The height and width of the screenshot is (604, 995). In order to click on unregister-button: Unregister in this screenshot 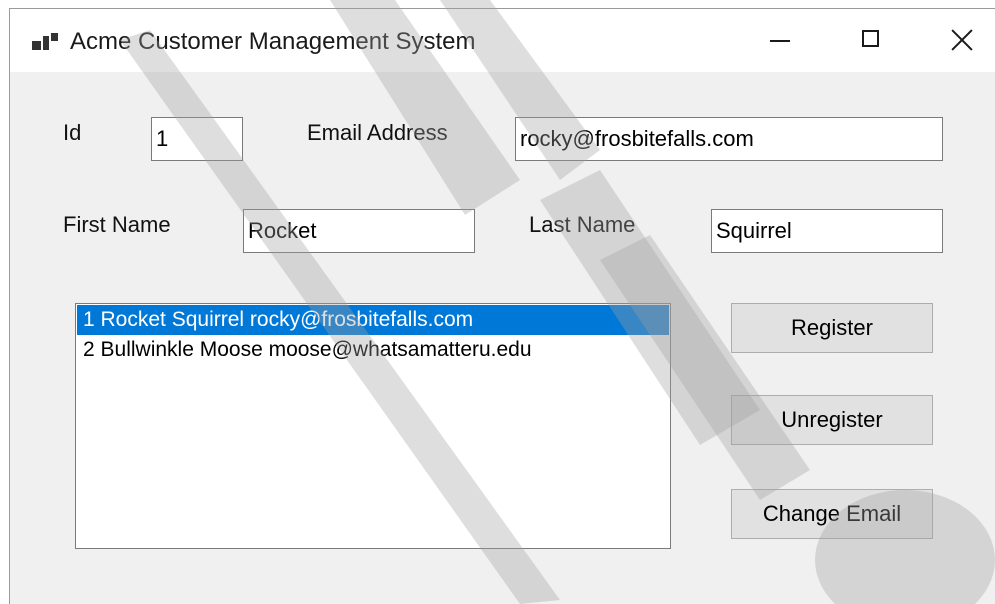, I will do `click(832, 420)`.